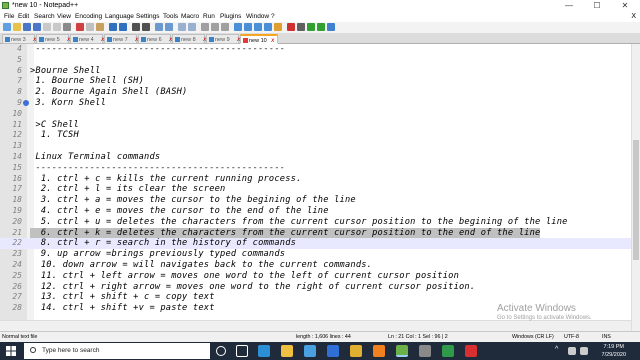  What do you see at coordinates (121, 39) in the screenshot?
I see `tab-new-7: new 7x` at bounding box center [121, 39].